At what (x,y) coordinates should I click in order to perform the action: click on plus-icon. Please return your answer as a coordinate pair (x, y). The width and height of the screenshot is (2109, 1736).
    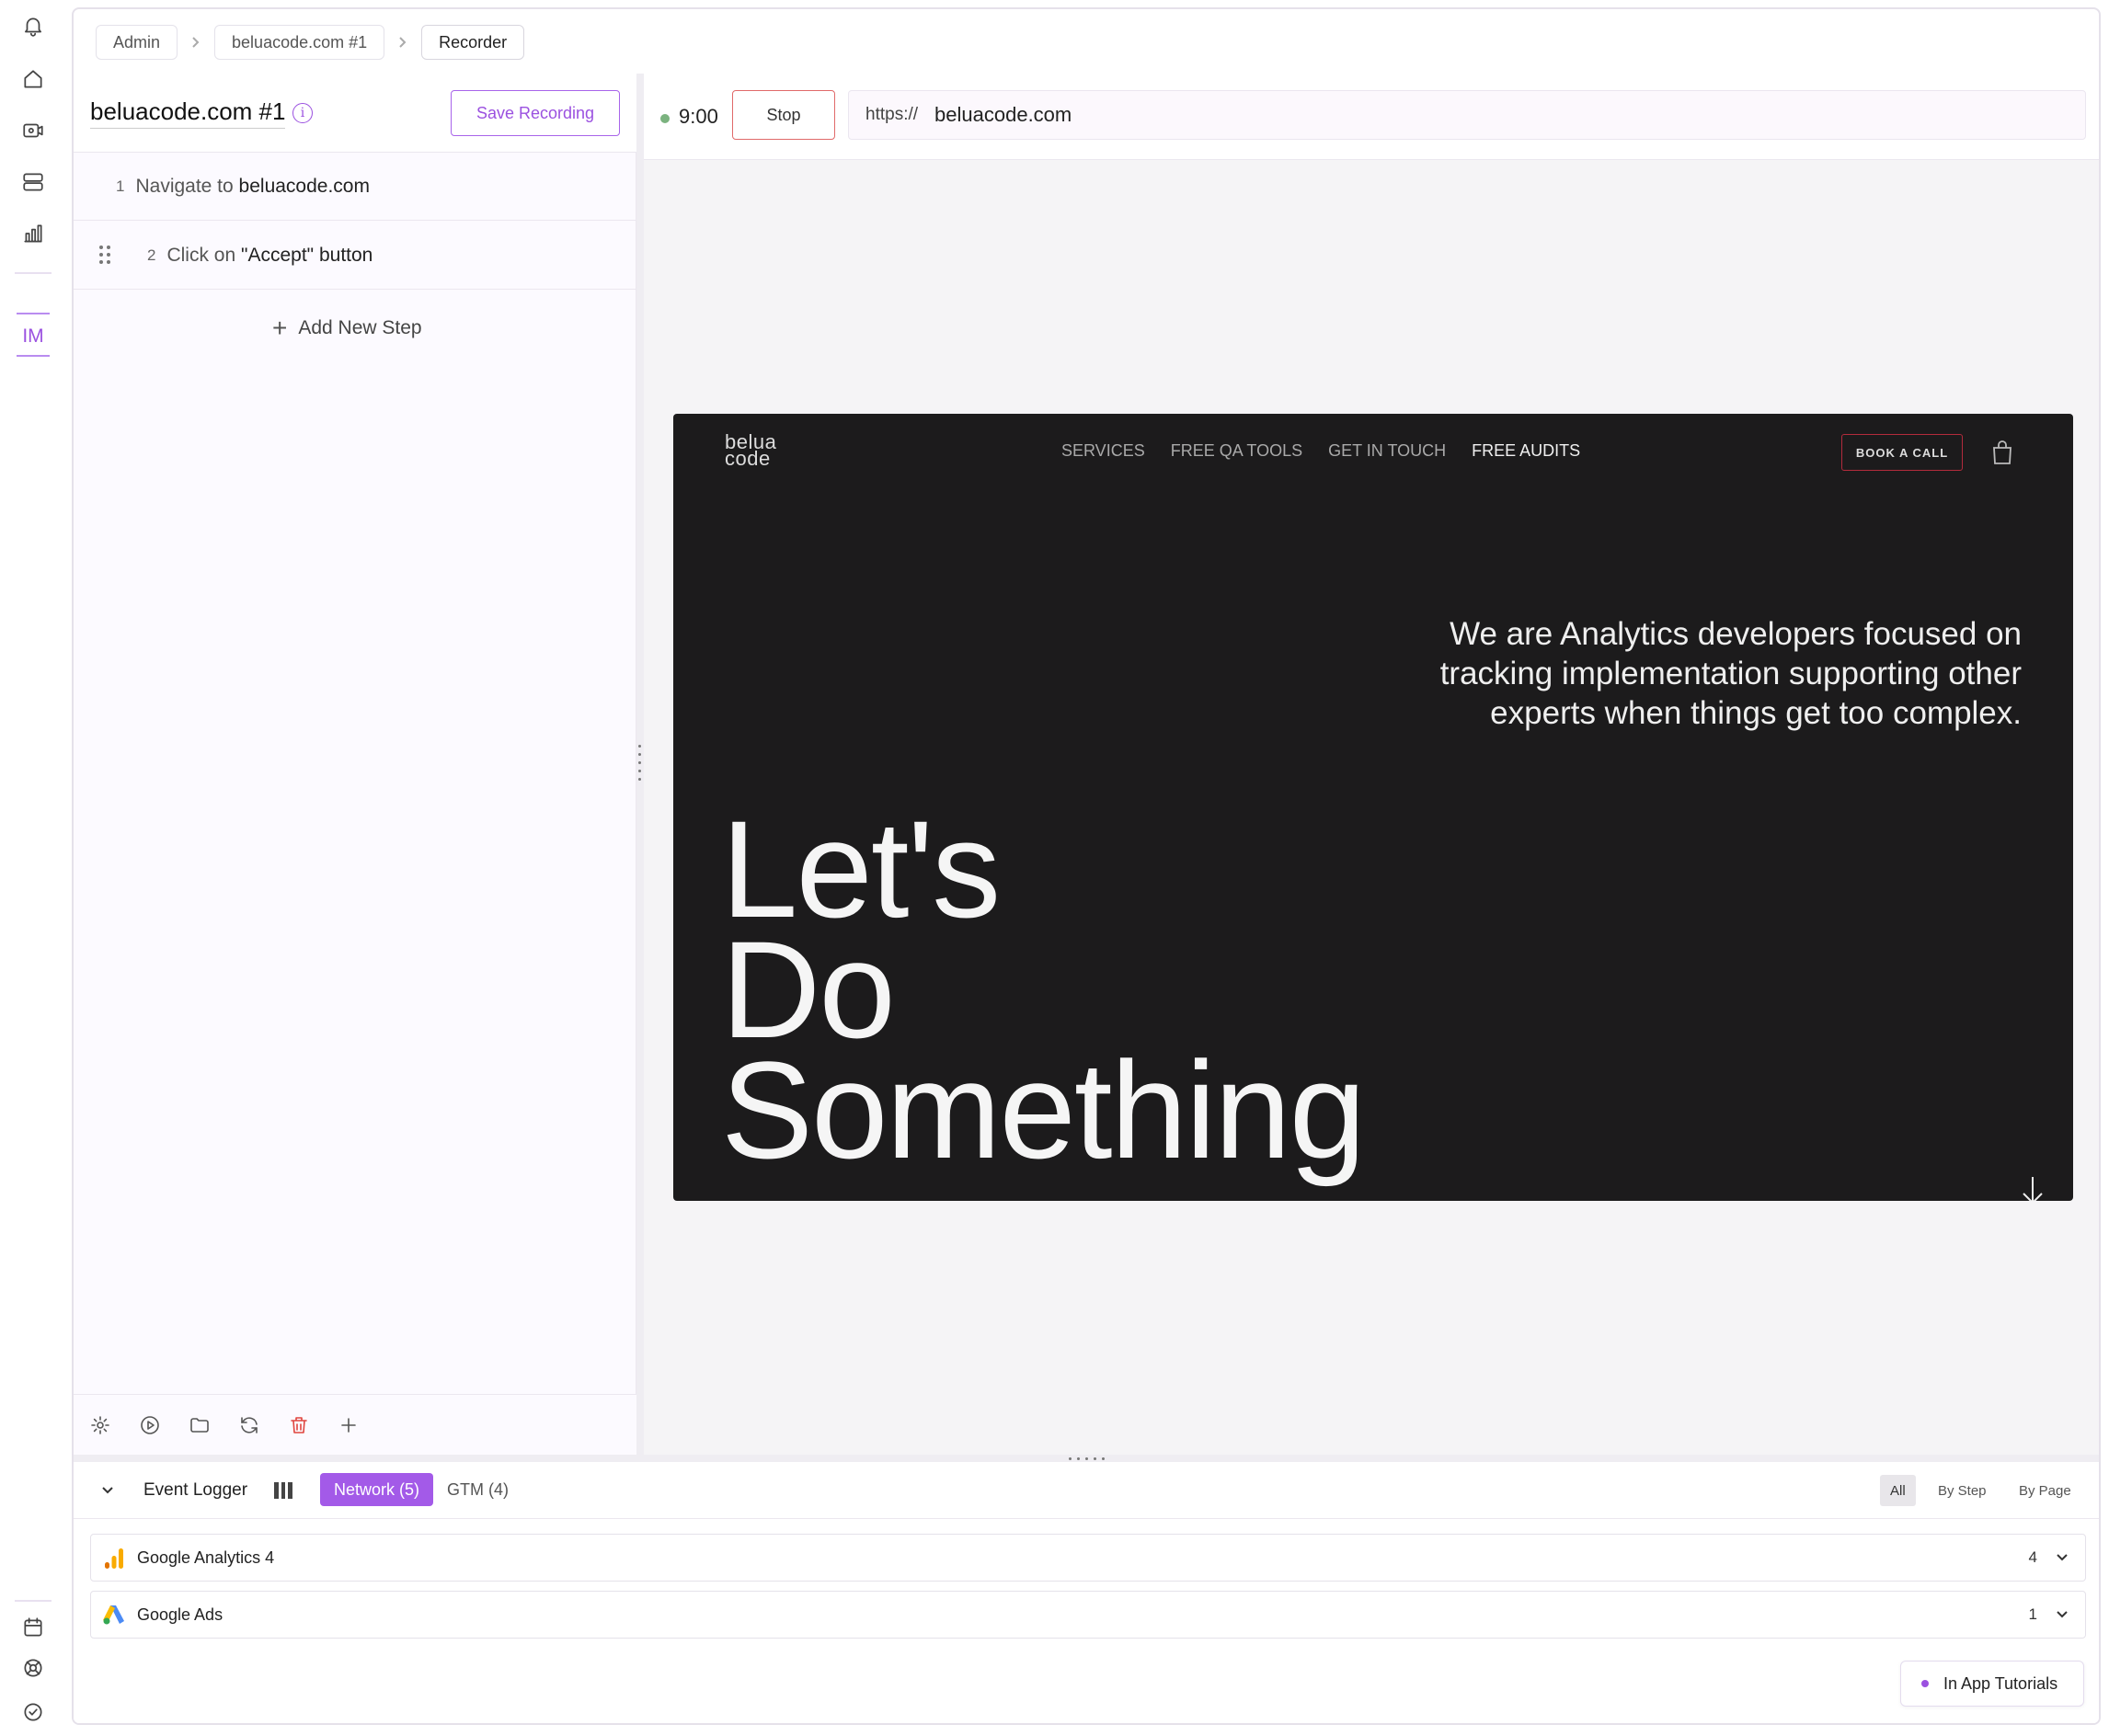
    Looking at the image, I should click on (349, 1425).